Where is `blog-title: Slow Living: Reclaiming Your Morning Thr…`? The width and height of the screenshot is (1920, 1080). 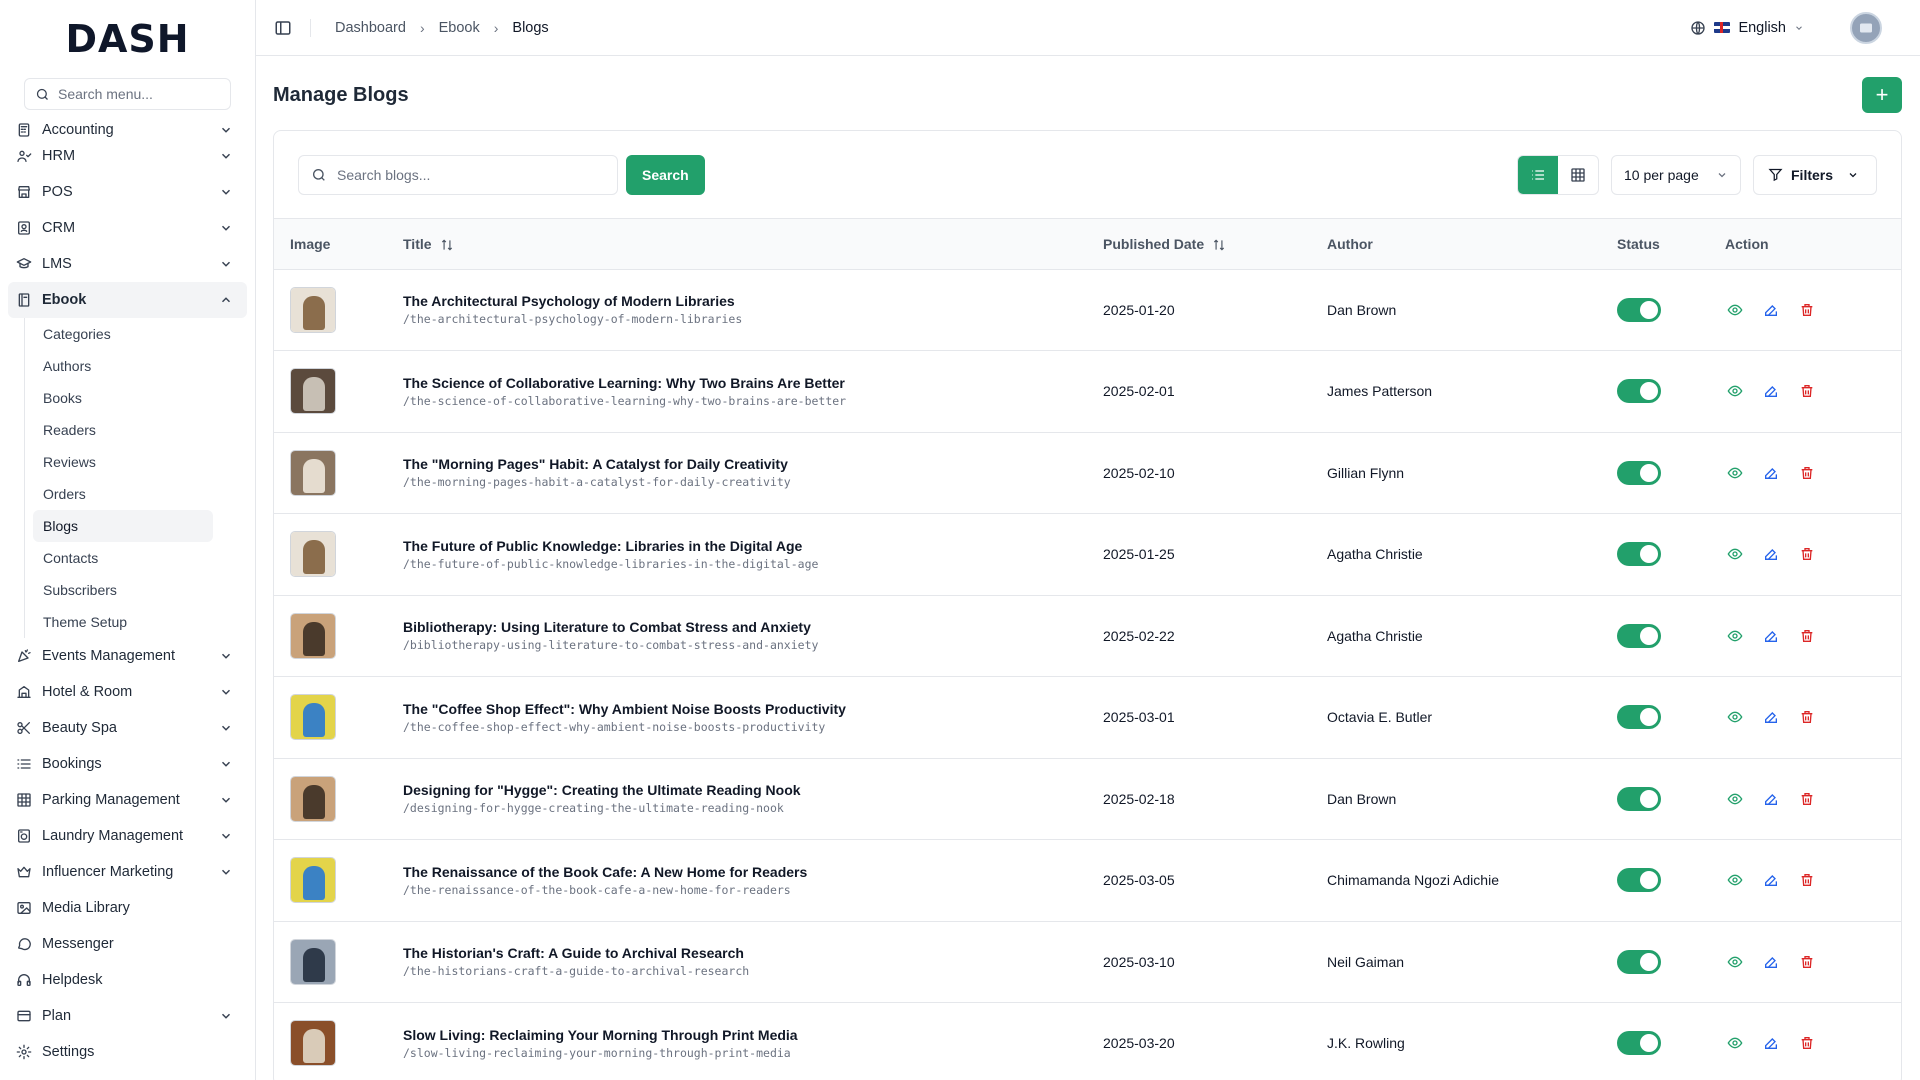
blog-title: Slow Living: Reclaiming Your Morning Thr… is located at coordinates (737, 1035).